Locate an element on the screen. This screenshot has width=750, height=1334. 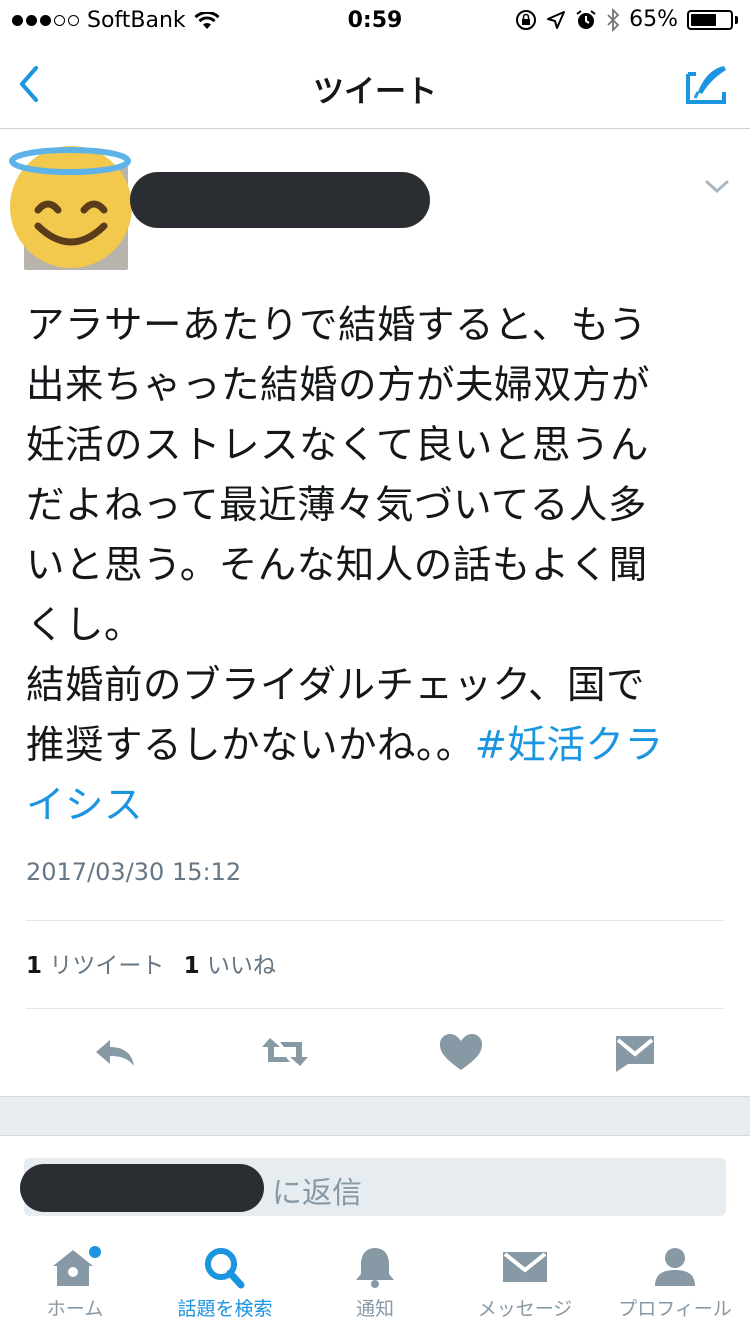
tweet-timestamp: 2017/03/30 15:12 is located at coordinates (134, 872).